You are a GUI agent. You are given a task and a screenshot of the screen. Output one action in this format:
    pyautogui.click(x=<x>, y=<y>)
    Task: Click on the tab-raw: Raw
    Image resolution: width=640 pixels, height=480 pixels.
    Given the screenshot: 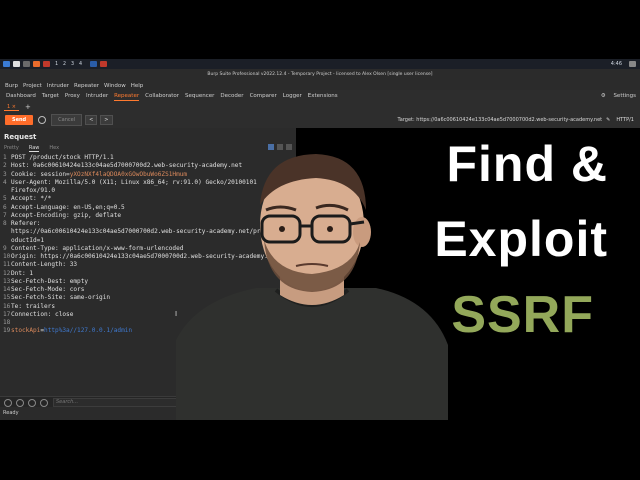 What is the action you would take?
    pyautogui.click(x=34, y=148)
    